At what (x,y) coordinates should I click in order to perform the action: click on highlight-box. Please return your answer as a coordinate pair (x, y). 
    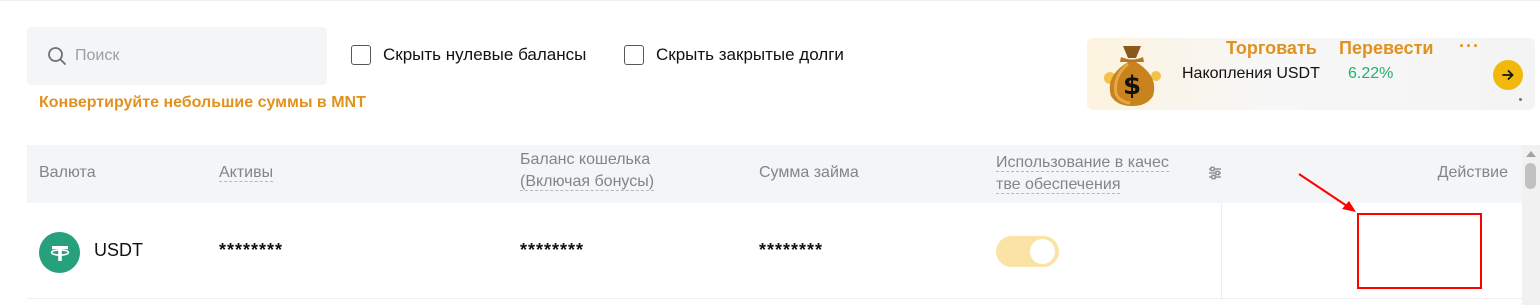
    Looking at the image, I should click on (1419, 251).